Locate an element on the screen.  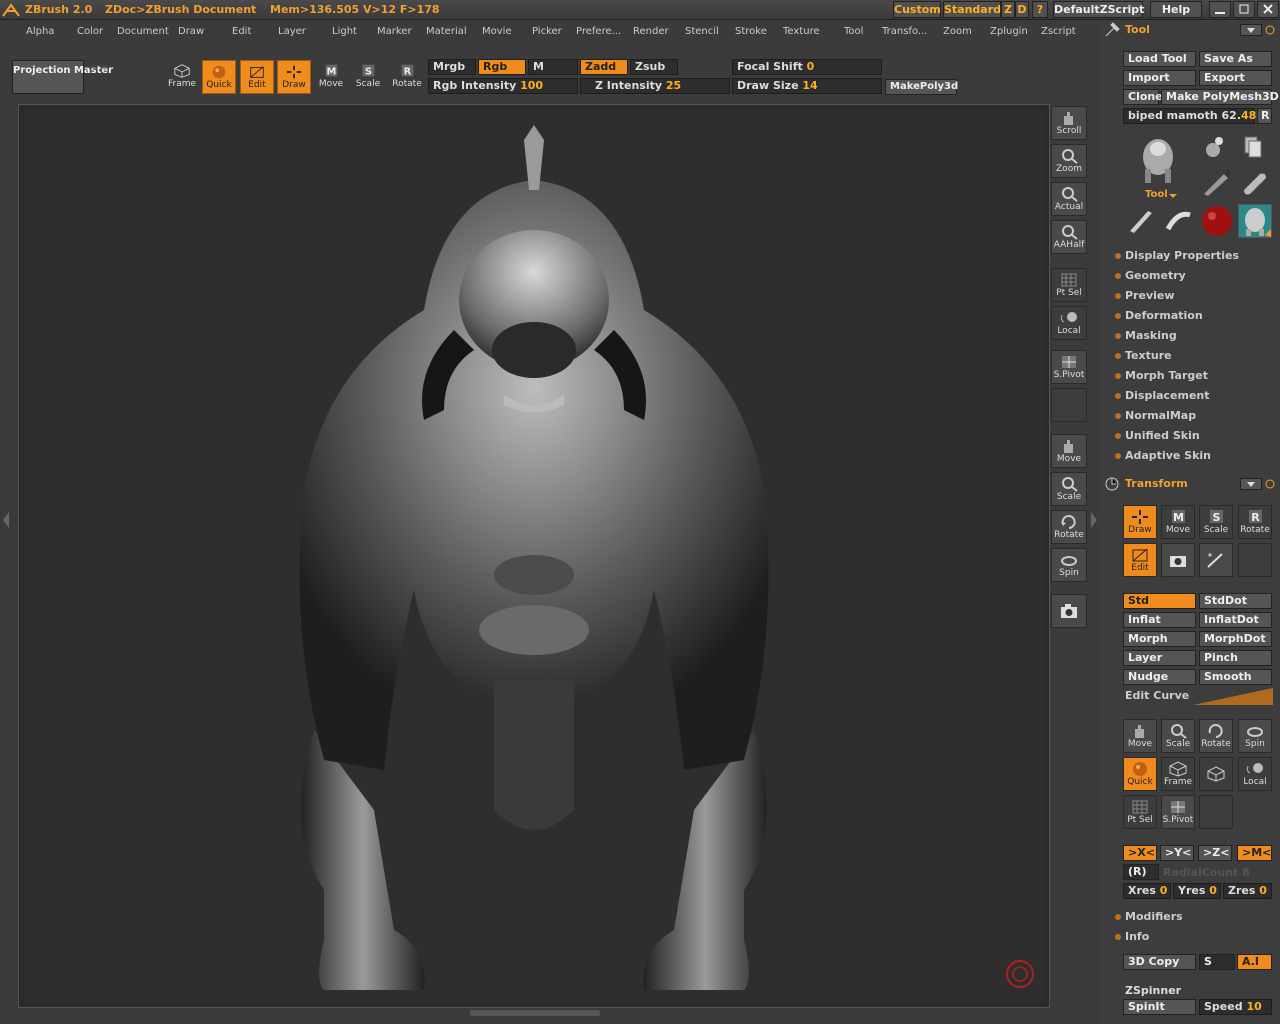
edit-button: Edit is located at coordinates (257, 77).